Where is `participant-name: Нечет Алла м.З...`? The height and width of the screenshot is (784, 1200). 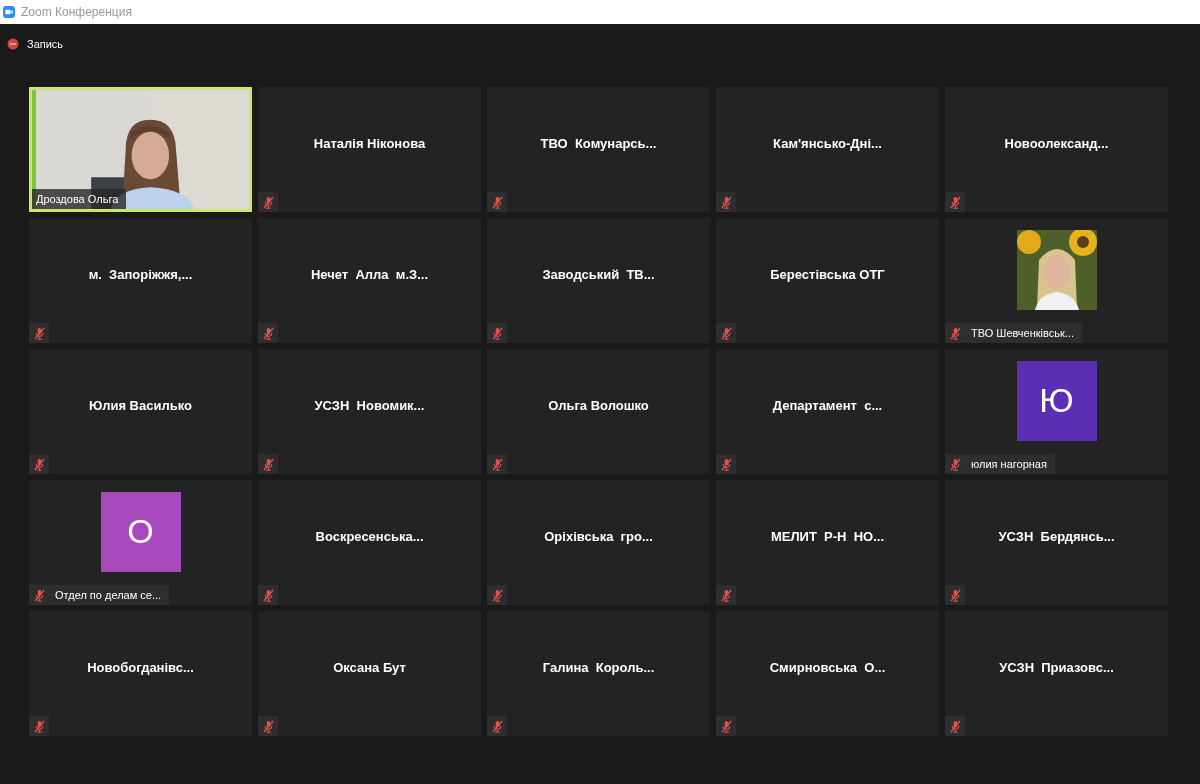
participant-name: Нечет Алла м.З... is located at coordinates (369, 274).